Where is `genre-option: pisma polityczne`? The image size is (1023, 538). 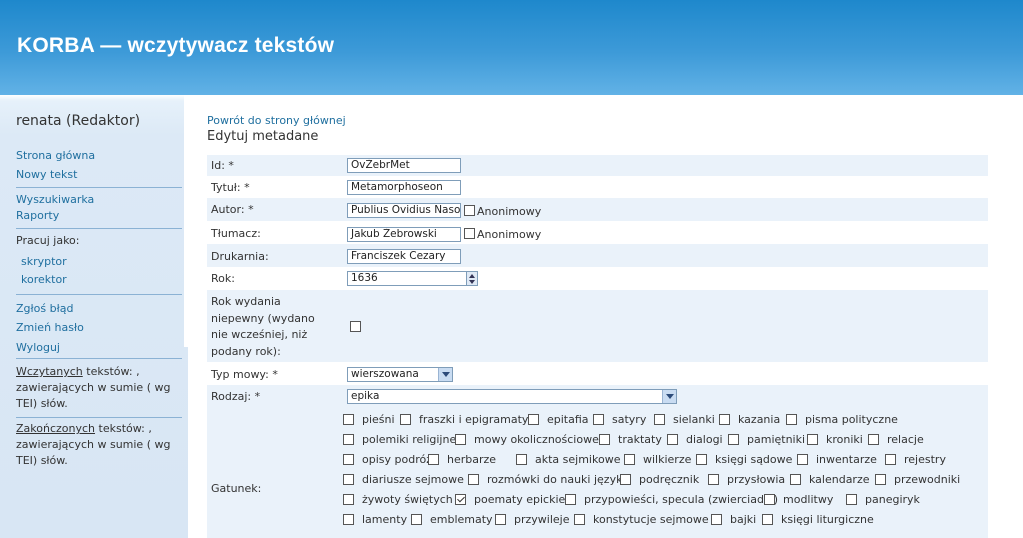 genre-option: pisma polityczne is located at coordinates (842, 419).